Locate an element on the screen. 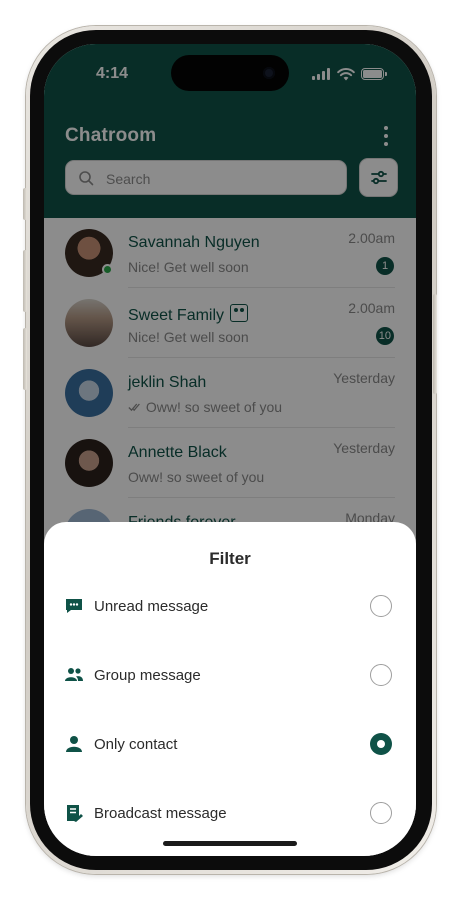 The height and width of the screenshot is (900, 460). radio-unread is located at coordinates (381, 606).